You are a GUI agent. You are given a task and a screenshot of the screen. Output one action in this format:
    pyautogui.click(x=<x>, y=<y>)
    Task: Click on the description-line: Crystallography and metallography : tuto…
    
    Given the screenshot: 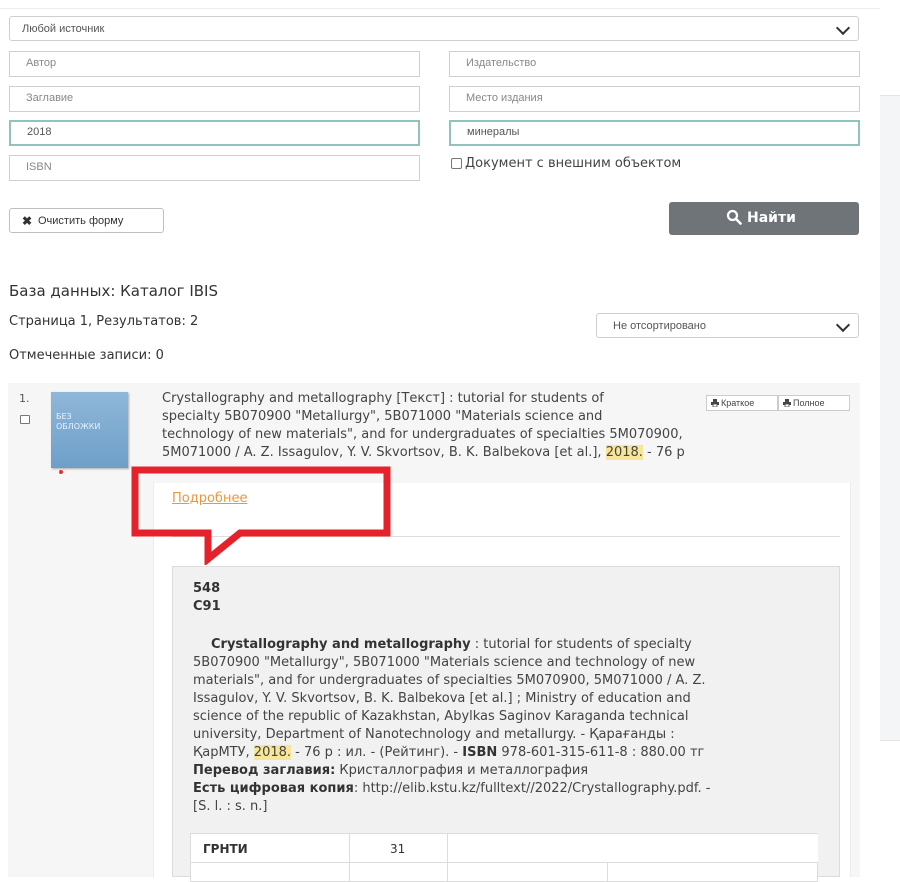 What is the action you would take?
    pyautogui.click(x=451, y=645)
    